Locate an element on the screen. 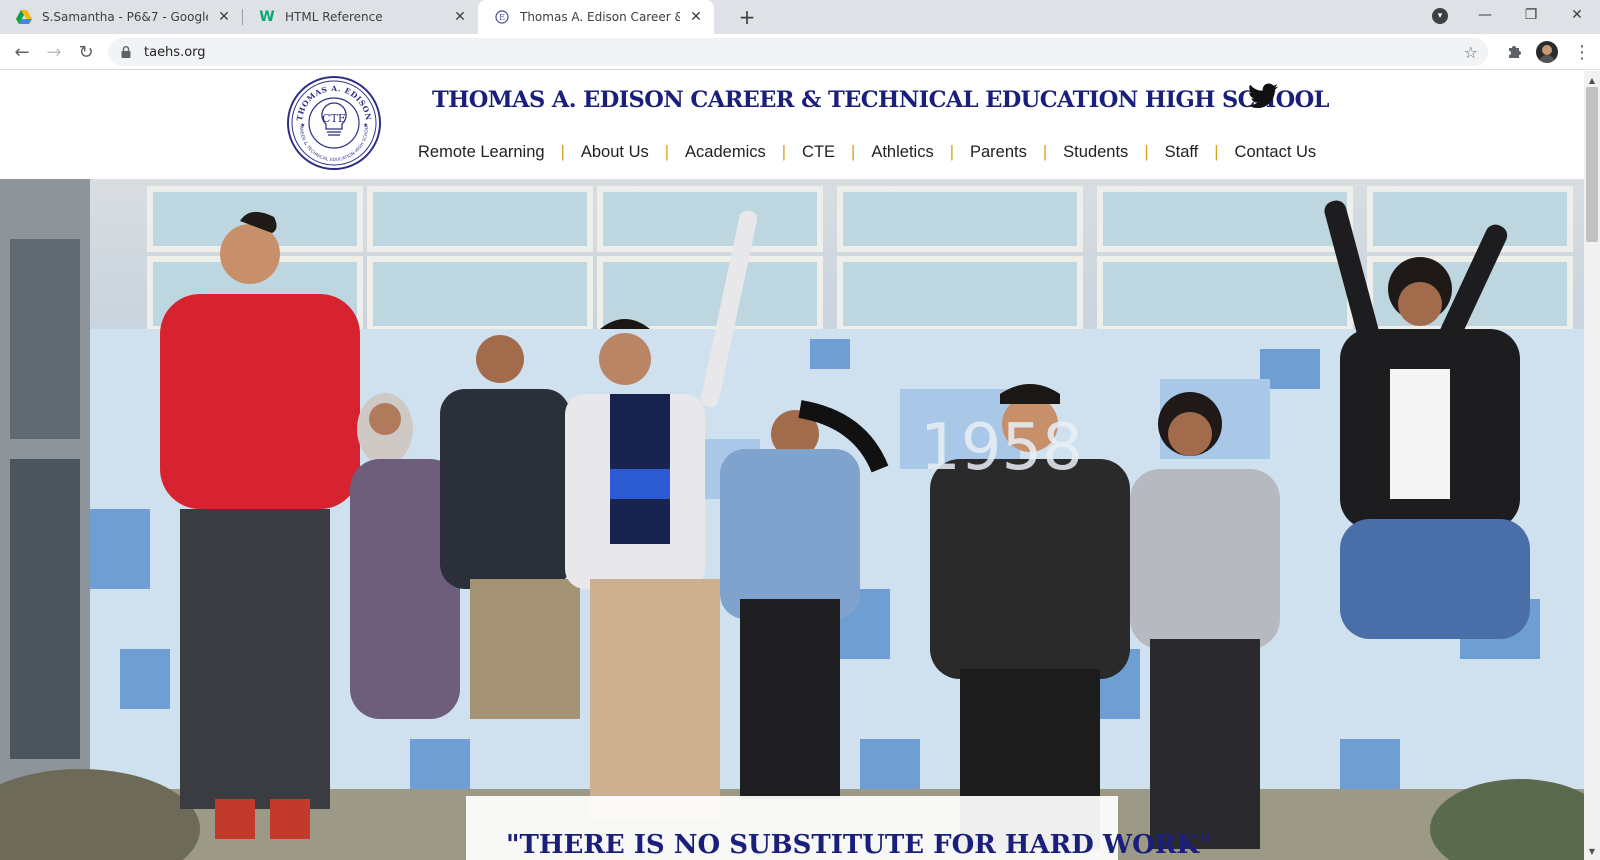 This screenshot has width=1600, height=860. reload-icon: ↻ is located at coordinates (86, 52).